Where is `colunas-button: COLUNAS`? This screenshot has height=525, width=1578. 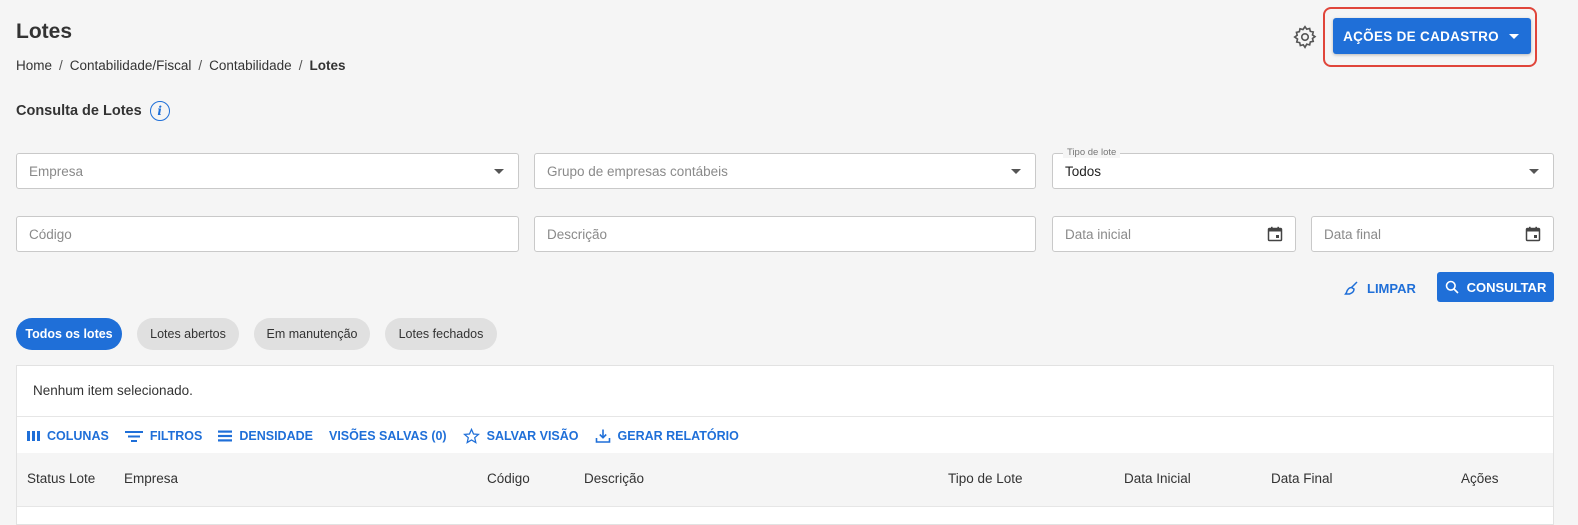
colunas-button: COLUNAS is located at coordinates (68, 436).